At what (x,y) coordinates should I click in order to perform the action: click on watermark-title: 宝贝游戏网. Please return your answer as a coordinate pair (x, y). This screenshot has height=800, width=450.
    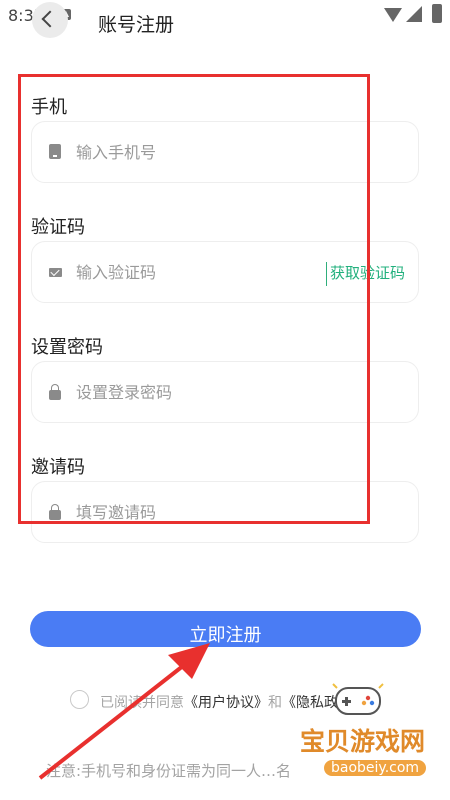
    Looking at the image, I should click on (363, 741).